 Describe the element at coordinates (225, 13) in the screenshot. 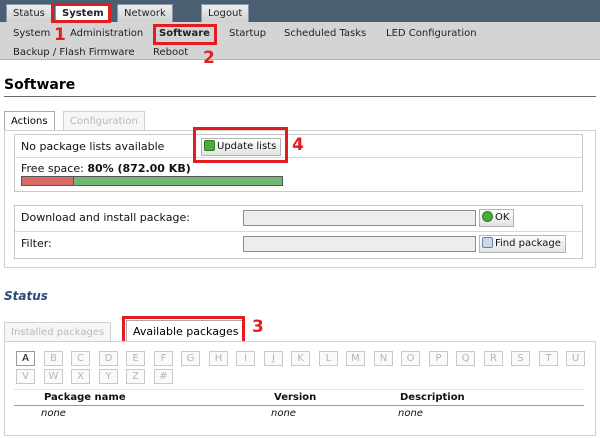

I see `tab-logout: Logout` at that location.